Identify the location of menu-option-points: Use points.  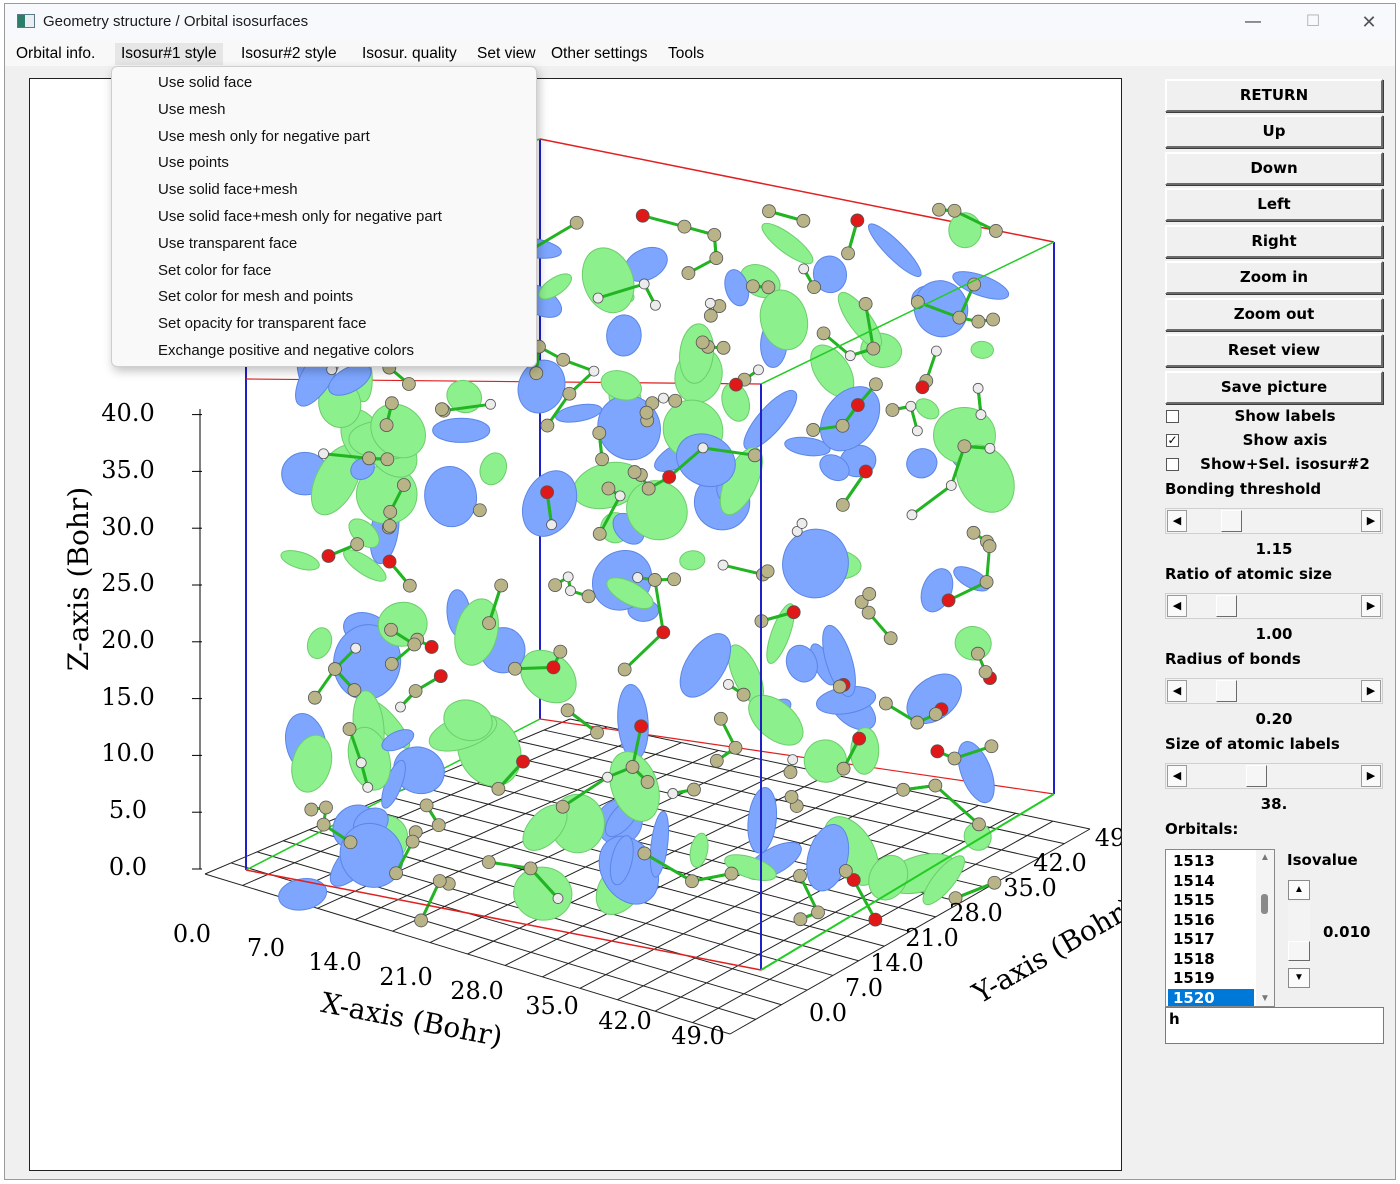
(324, 163).